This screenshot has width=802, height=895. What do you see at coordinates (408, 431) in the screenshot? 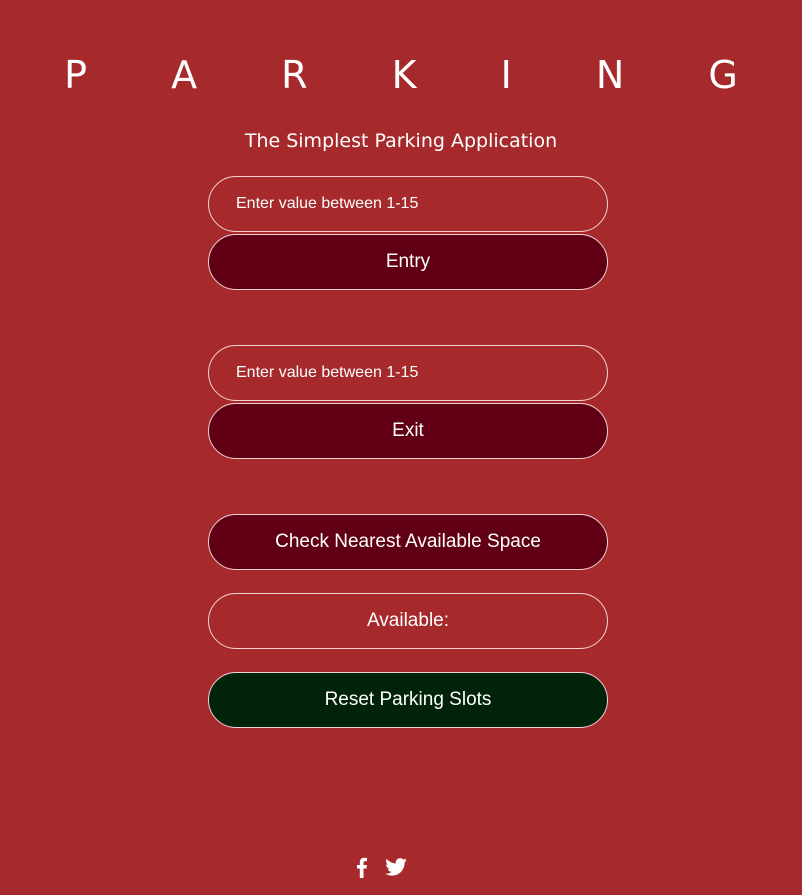
I see `exit-button: Exit` at bounding box center [408, 431].